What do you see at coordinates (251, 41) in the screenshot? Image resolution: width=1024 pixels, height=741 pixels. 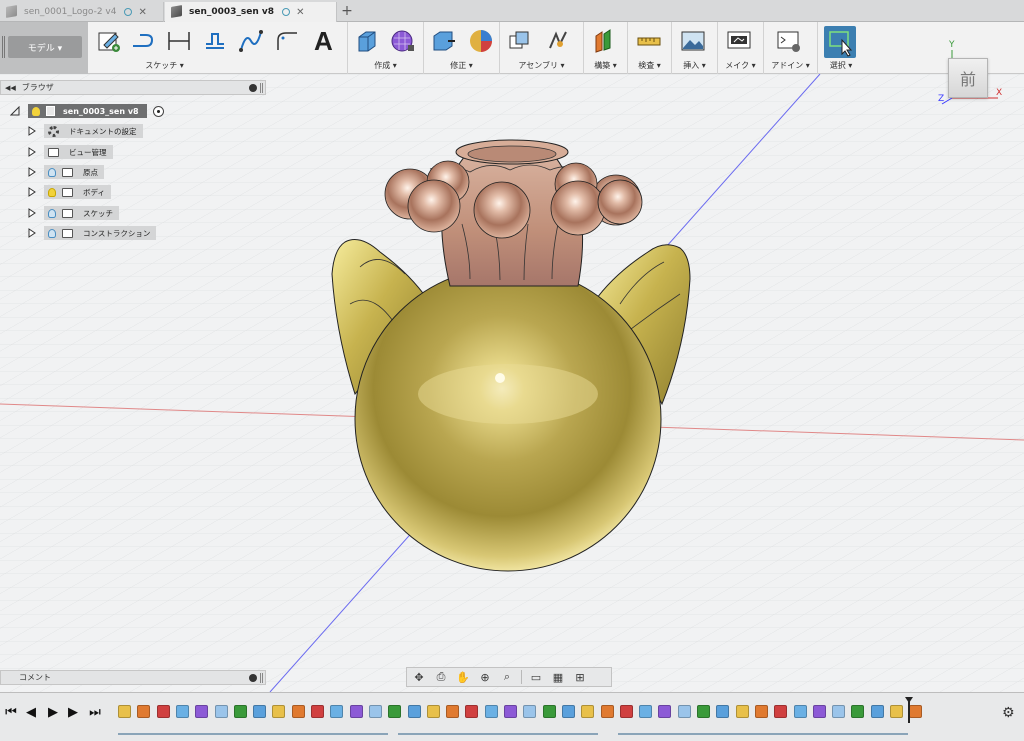 I see `spline-icon` at bounding box center [251, 41].